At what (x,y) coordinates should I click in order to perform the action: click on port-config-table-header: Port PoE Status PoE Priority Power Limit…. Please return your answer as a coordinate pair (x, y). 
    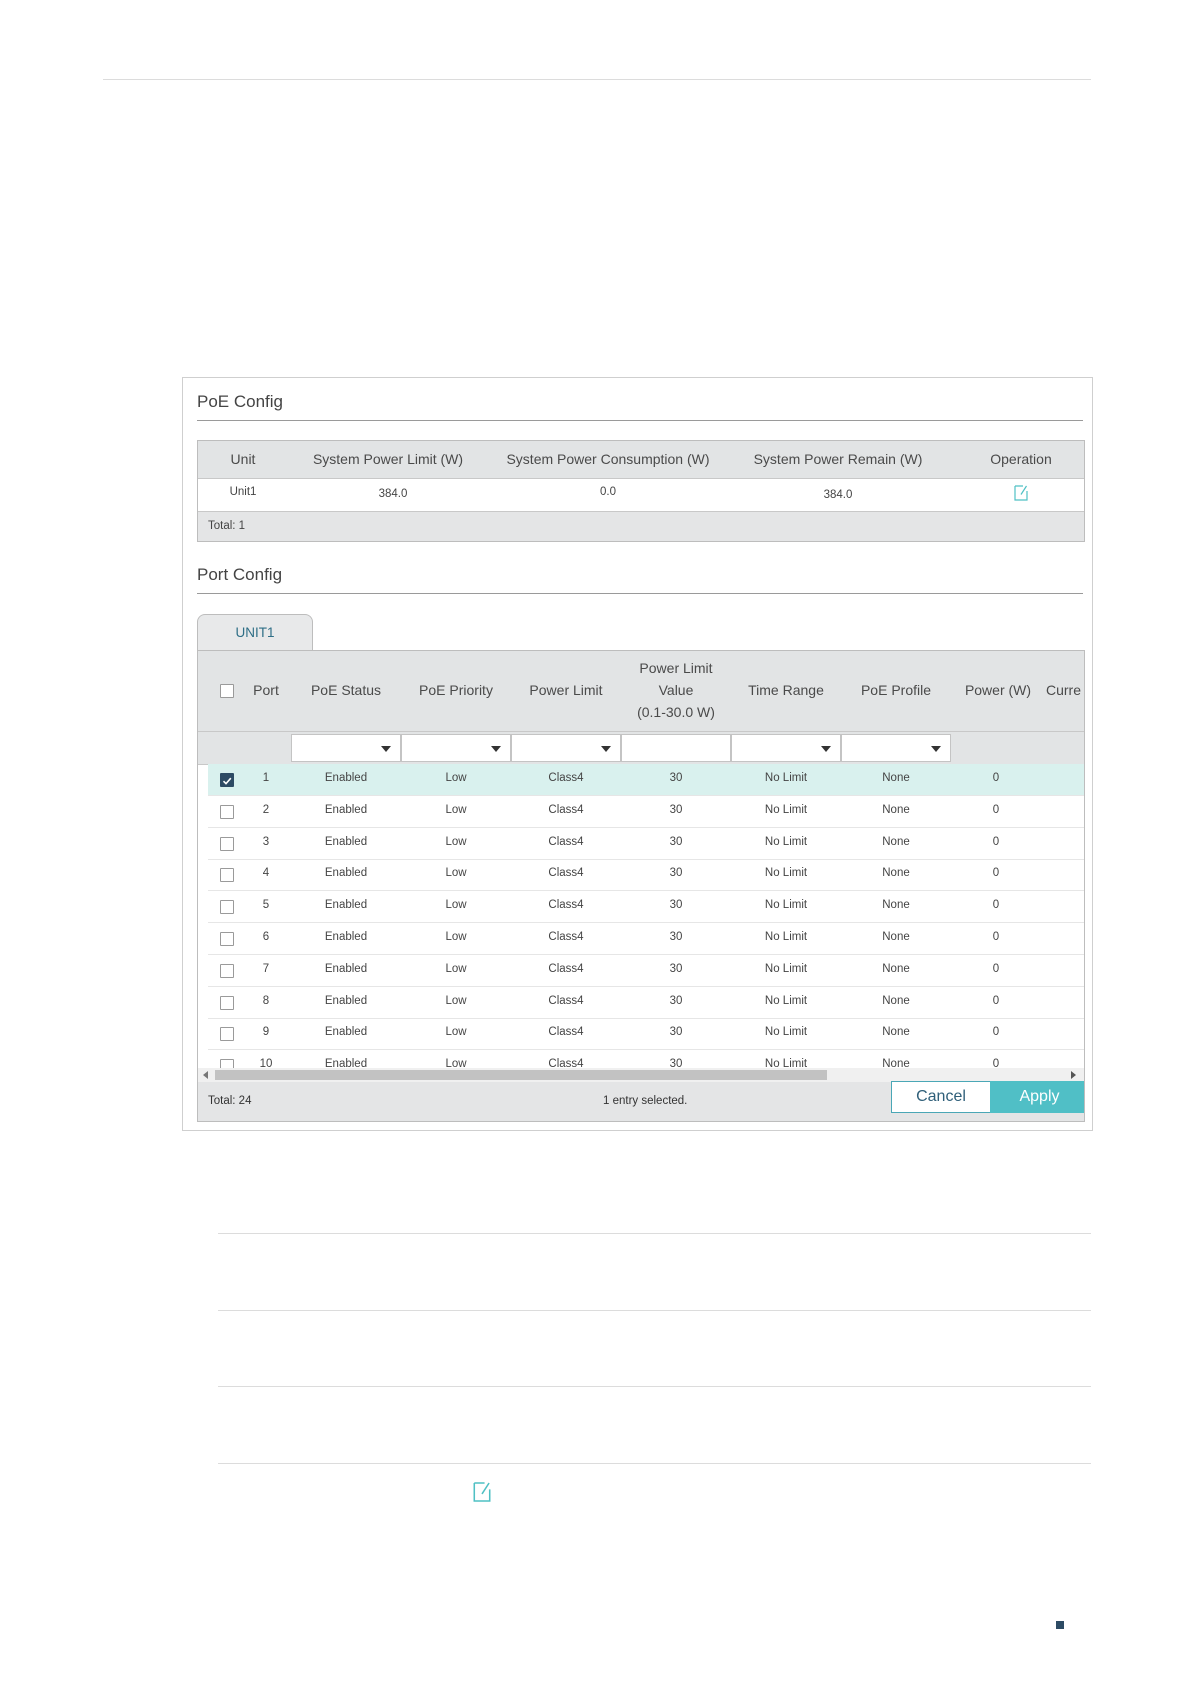
    Looking at the image, I should click on (641, 691).